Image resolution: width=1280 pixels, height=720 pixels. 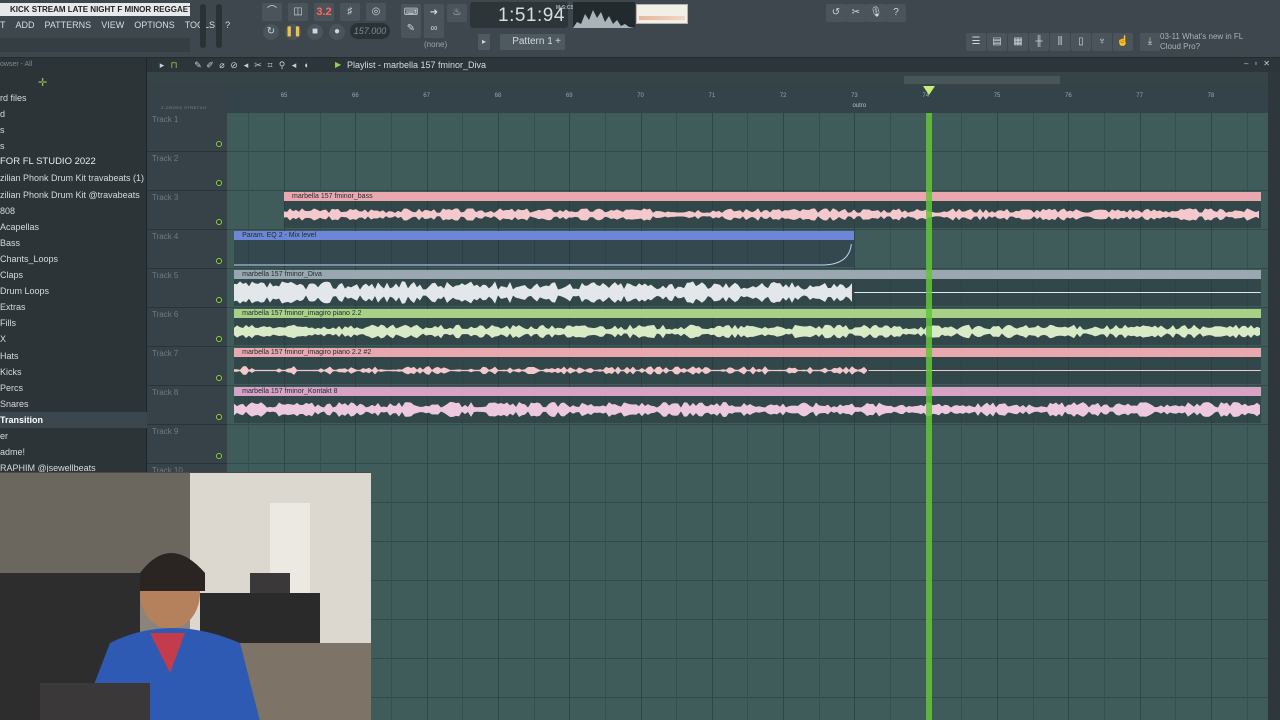 What do you see at coordinates (219, 26) in the screenshot?
I see `master-pitch-slider` at bounding box center [219, 26].